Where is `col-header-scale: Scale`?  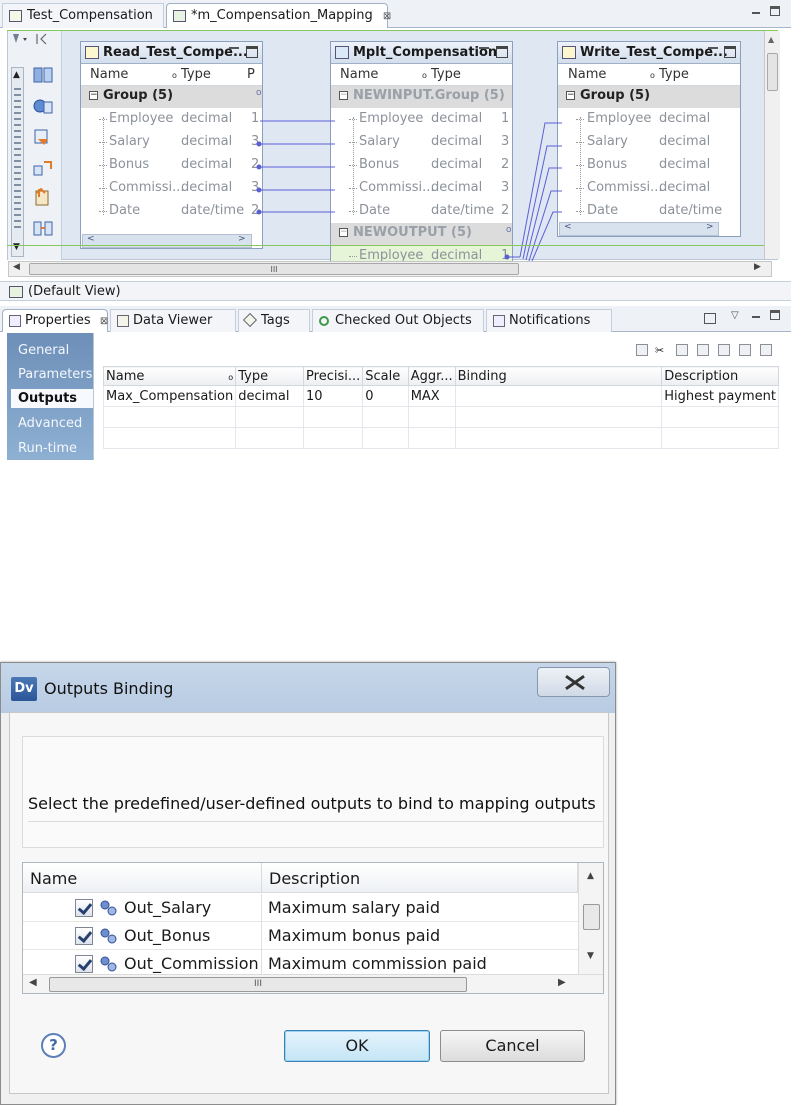 col-header-scale: Scale is located at coordinates (385, 376).